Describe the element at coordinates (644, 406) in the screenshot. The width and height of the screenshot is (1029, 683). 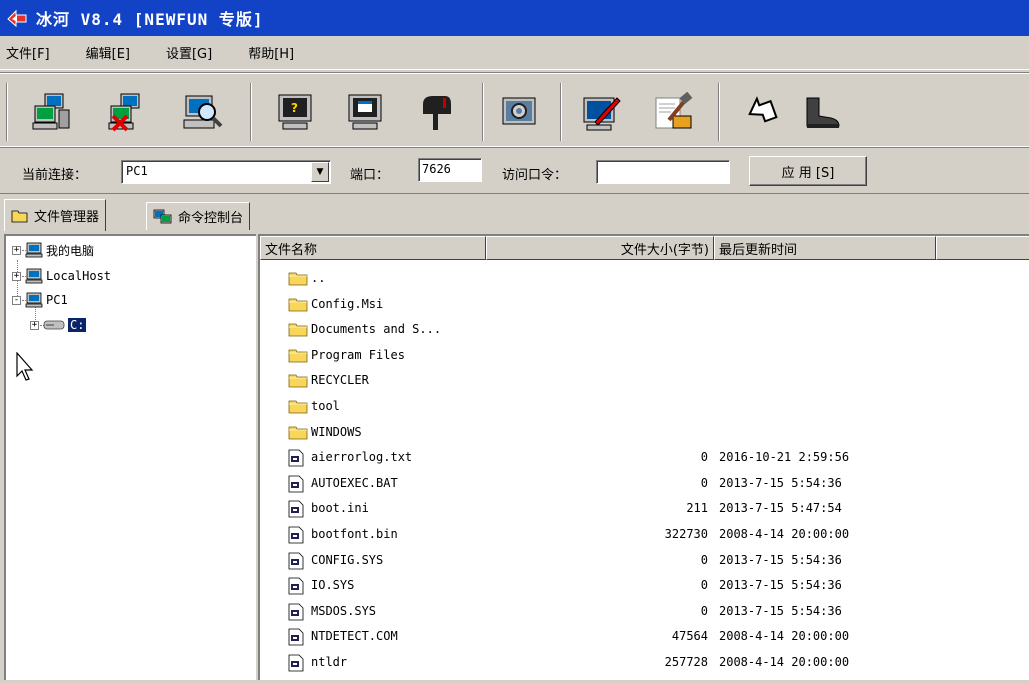
I see `folder-row: tool` at that location.